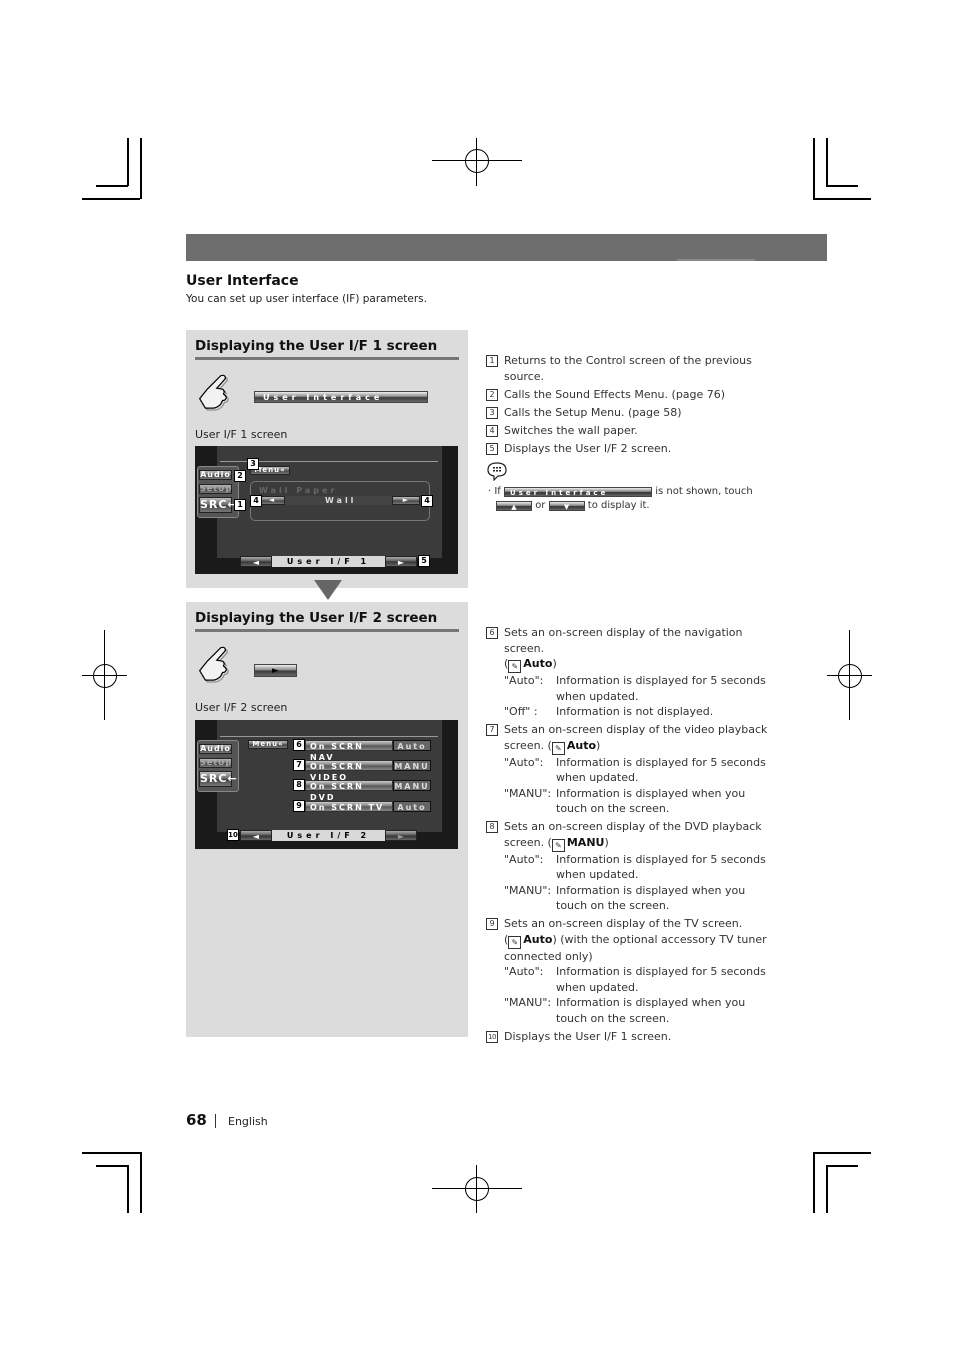  Describe the element at coordinates (349, 806) in the screenshot. I see `on-scrn-tv-button: On SCRN TV` at that location.